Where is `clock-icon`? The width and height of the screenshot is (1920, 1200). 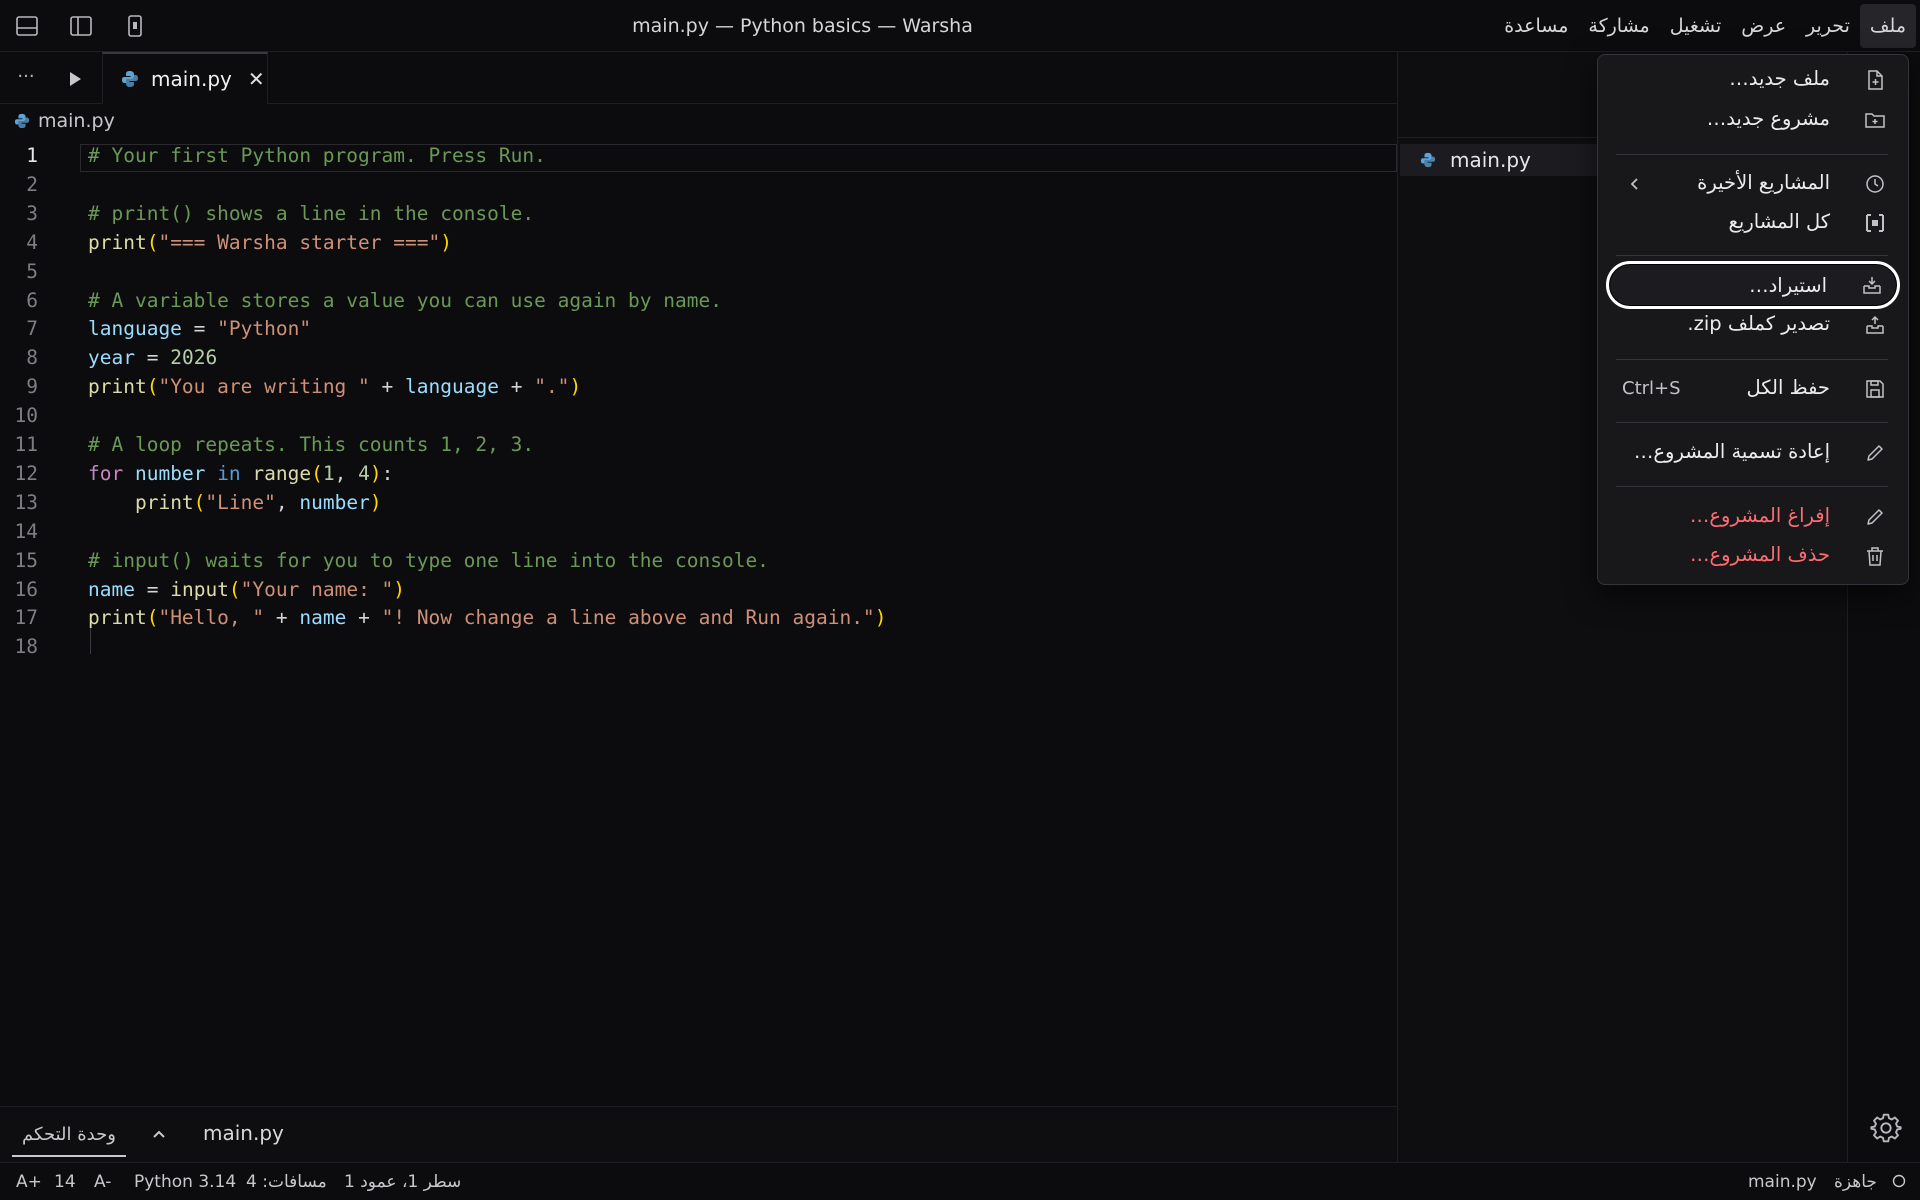
clock-icon is located at coordinates (1875, 184).